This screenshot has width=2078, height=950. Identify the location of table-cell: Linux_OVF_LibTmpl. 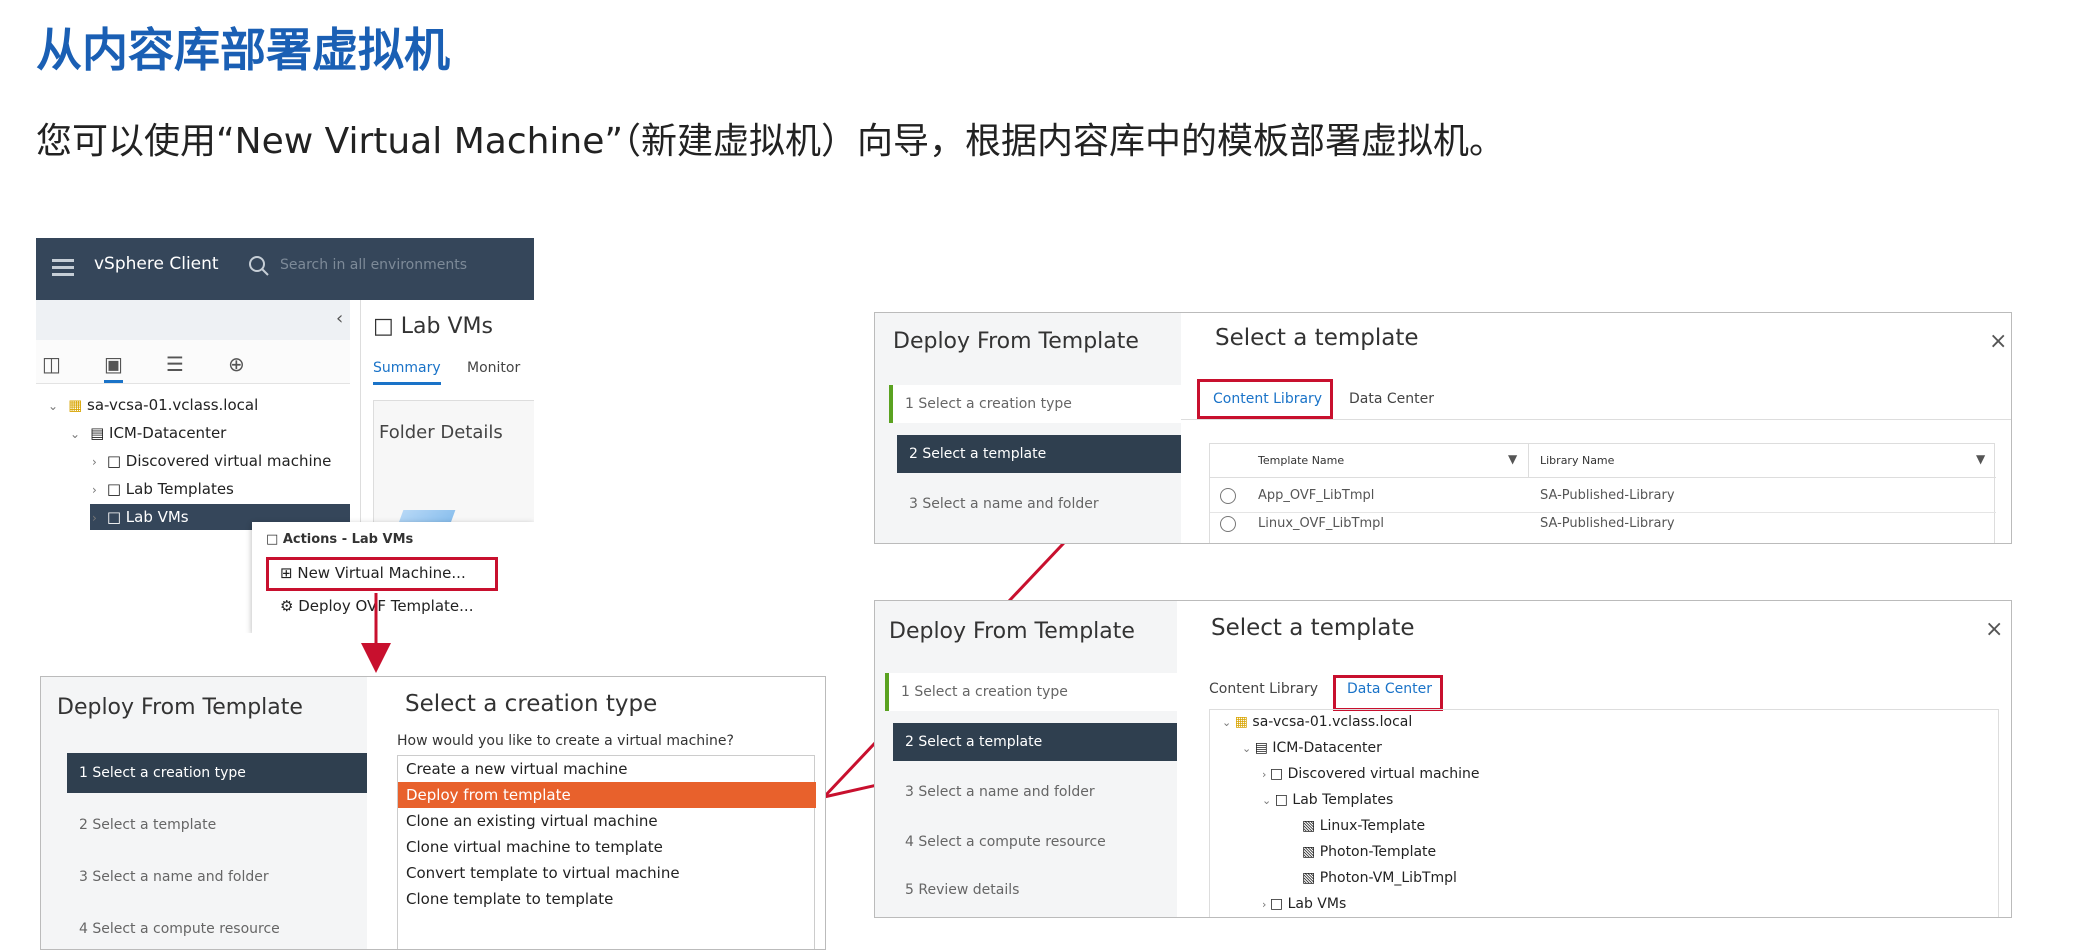
(1321, 523).